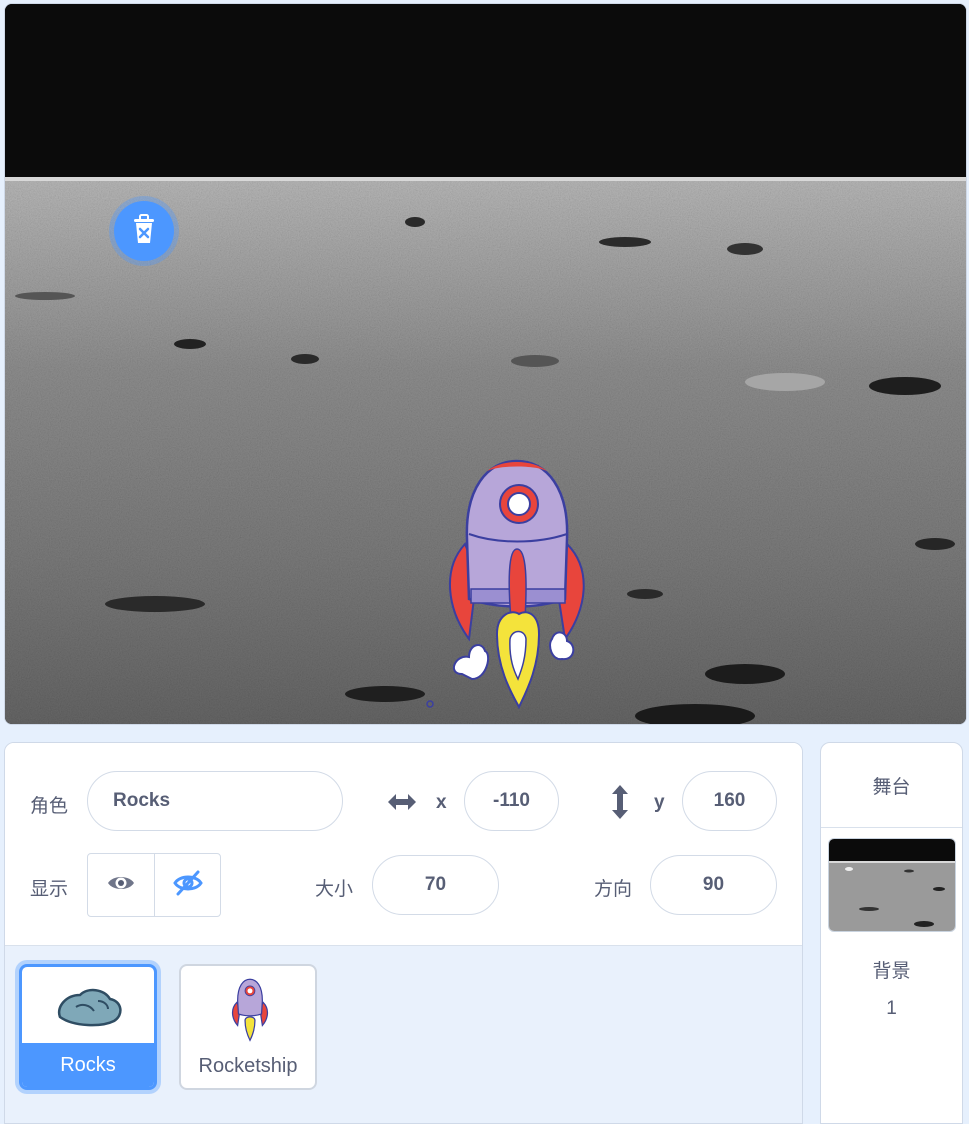 This screenshot has height=1124, width=969. What do you see at coordinates (248, 1065) in the screenshot?
I see `sprite-tile-label: Rocketship` at bounding box center [248, 1065].